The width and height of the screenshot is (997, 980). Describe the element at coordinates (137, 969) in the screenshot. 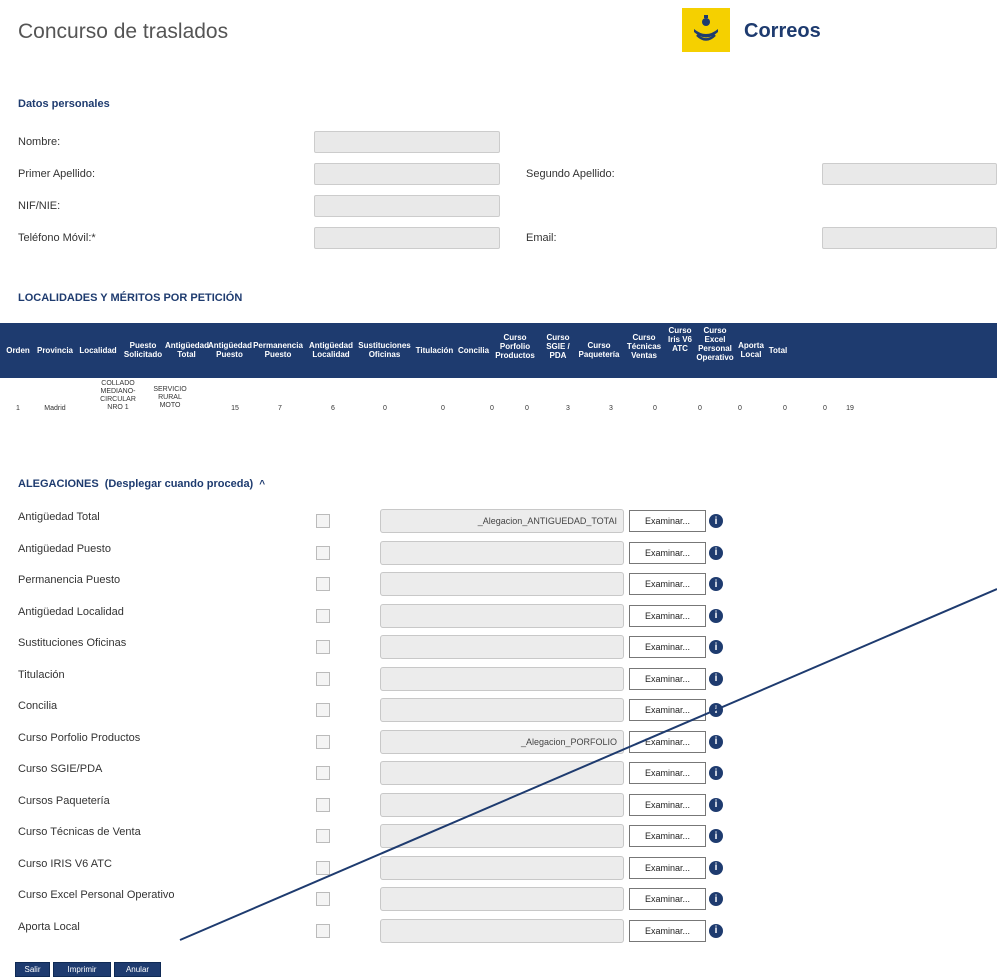

I see `anular-button: Anular` at that location.